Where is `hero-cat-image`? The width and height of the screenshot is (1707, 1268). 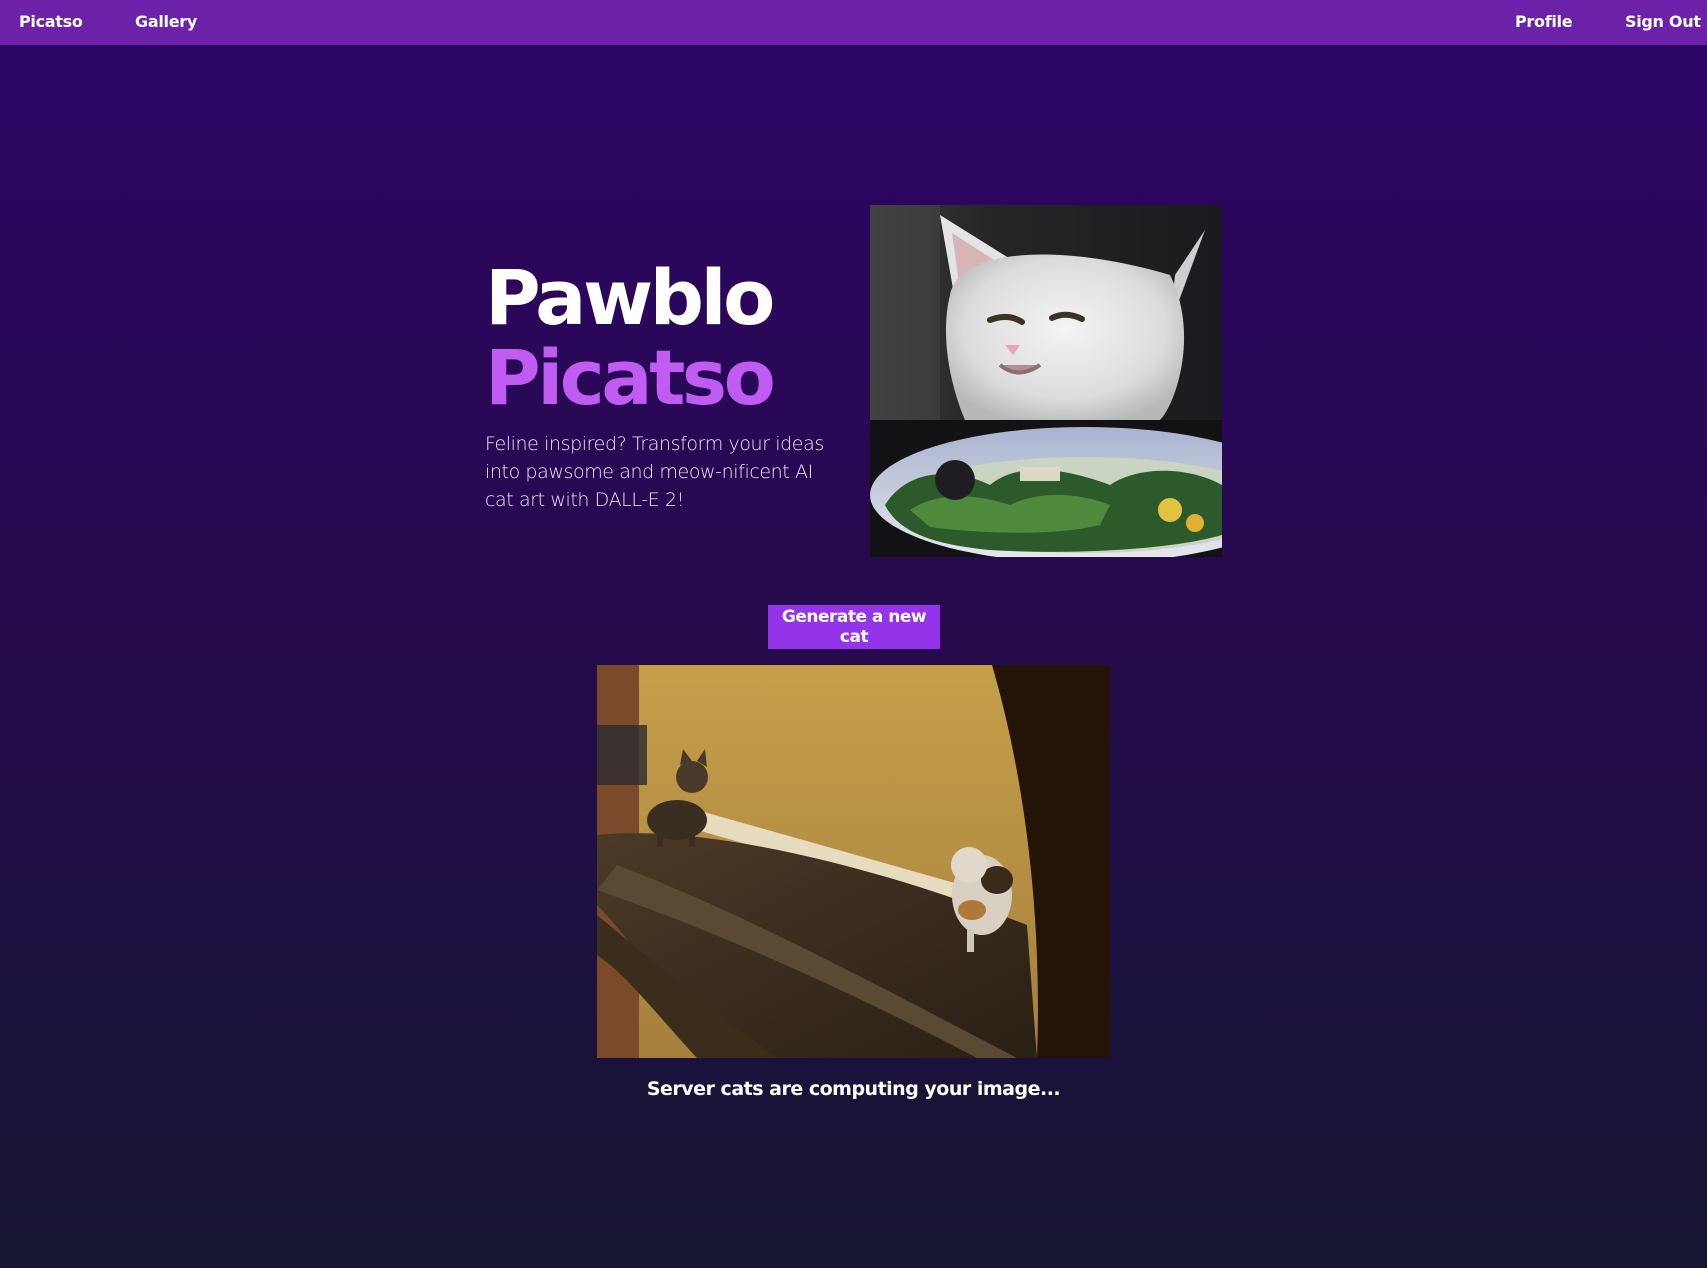 hero-cat-image is located at coordinates (1046, 381).